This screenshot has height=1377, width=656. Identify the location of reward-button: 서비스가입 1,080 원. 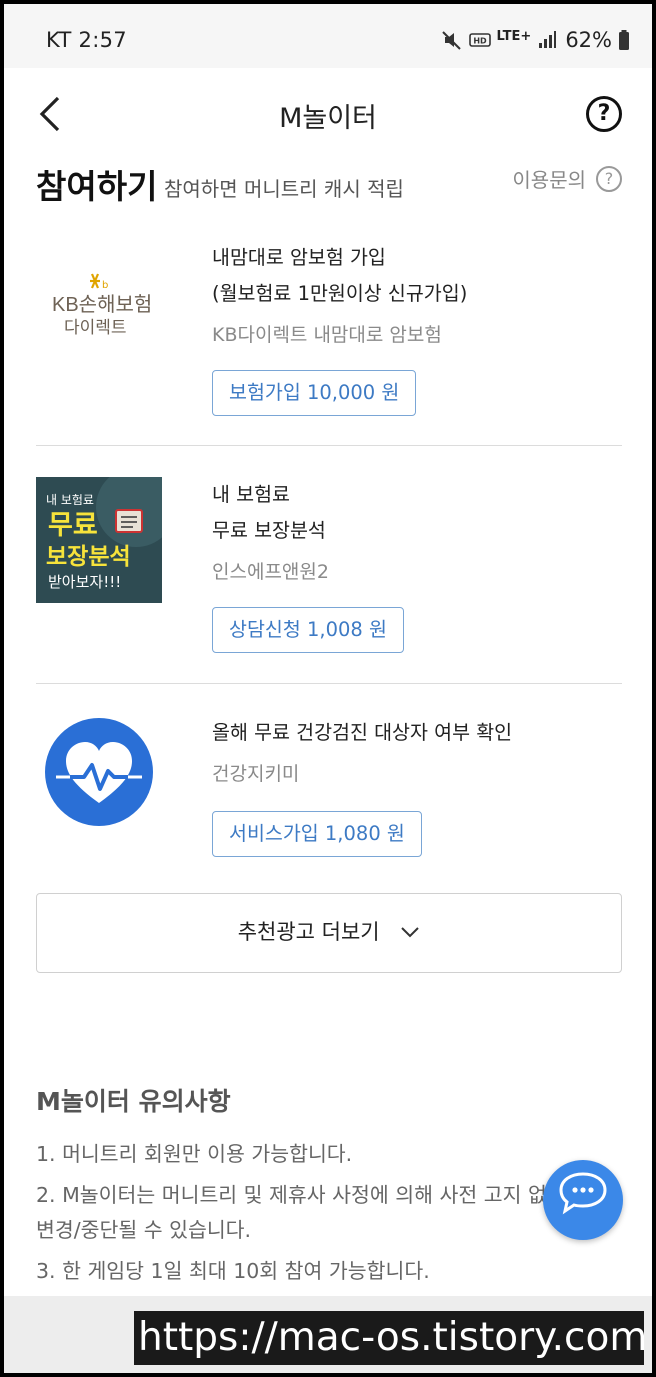
(317, 834).